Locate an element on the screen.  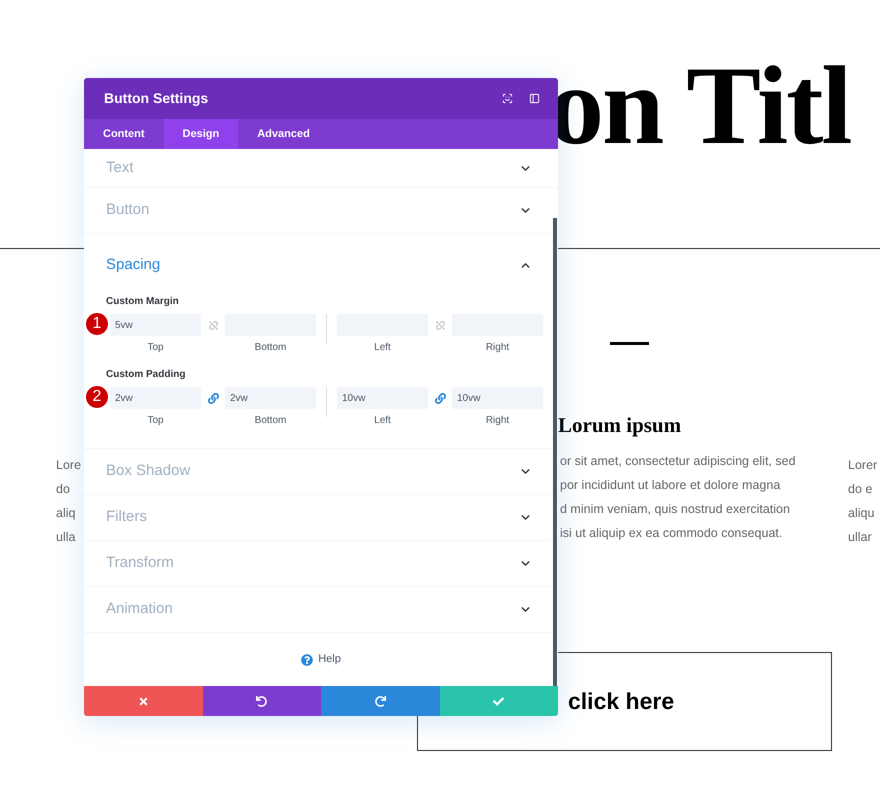
cancel-button is located at coordinates (143, 701).